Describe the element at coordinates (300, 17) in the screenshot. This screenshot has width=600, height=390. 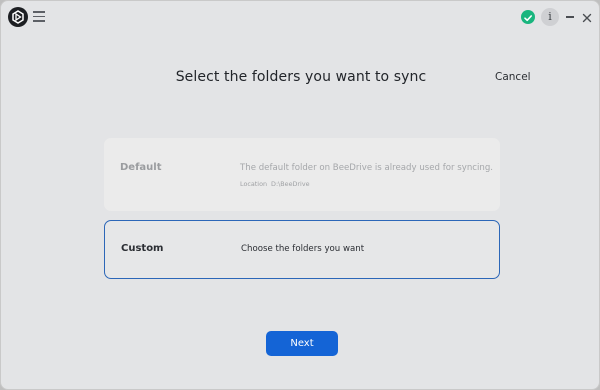
I see `title-bar: i` at that location.